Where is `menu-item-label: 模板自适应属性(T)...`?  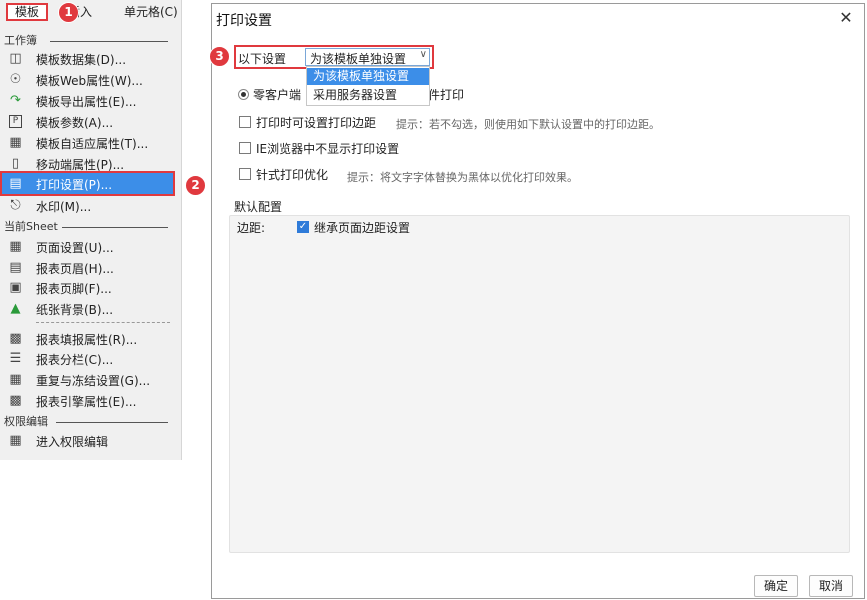
menu-item-label: 模板自适应属性(T)... is located at coordinates (92, 144).